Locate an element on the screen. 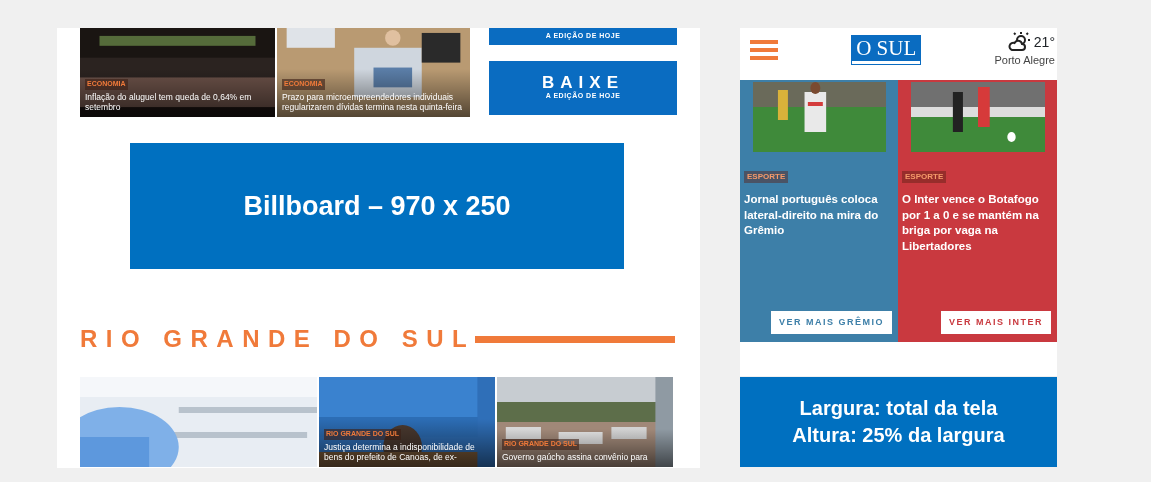  news-title: Prazo para microempreendedores individuais regularizarem dívidas termina nesta quinta-feira is located at coordinates (373, 103).